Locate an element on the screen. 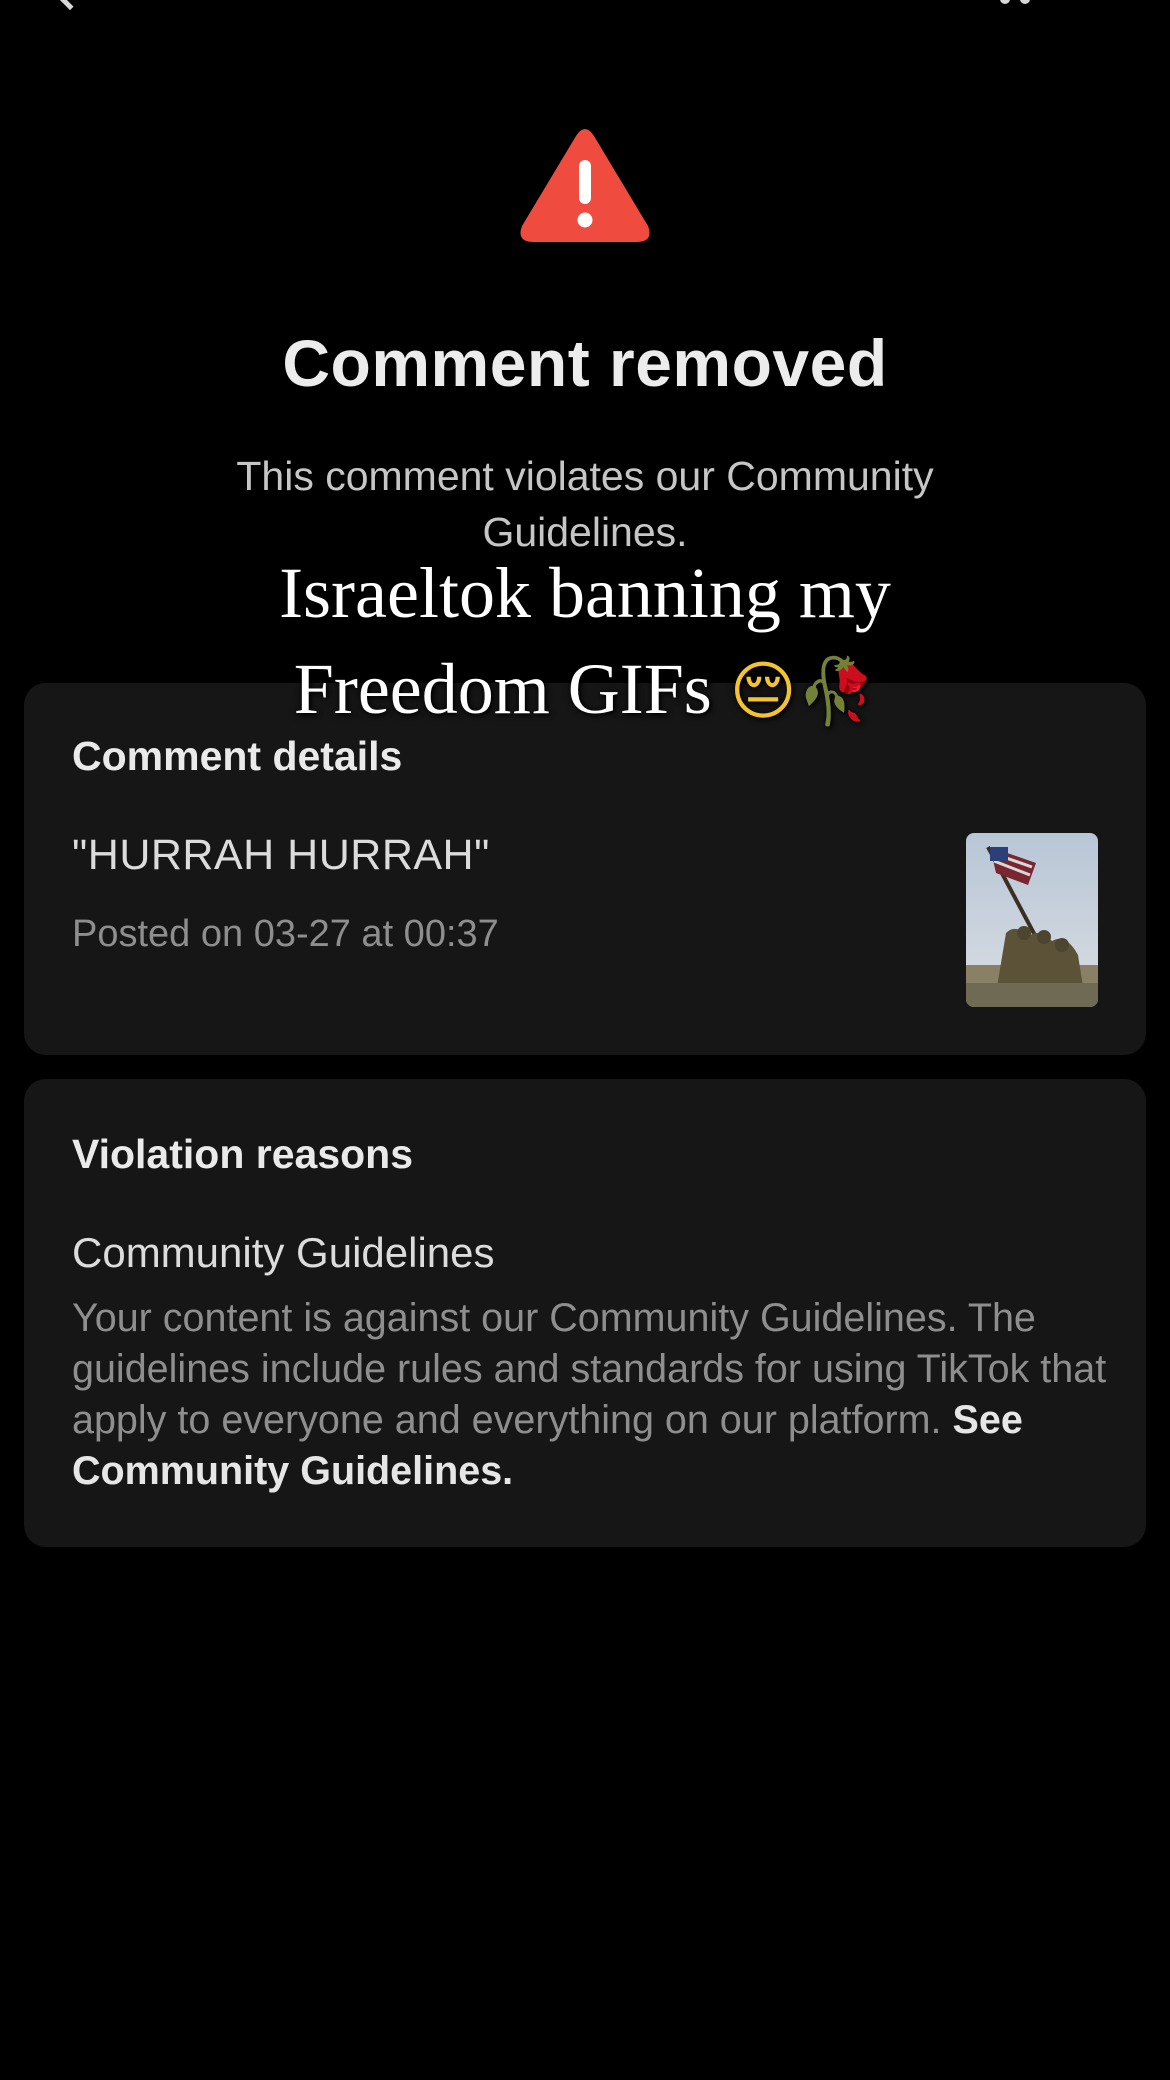  posted-timestamp: Posted on 03-27 at 00:37 is located at coordinates (285, 934).